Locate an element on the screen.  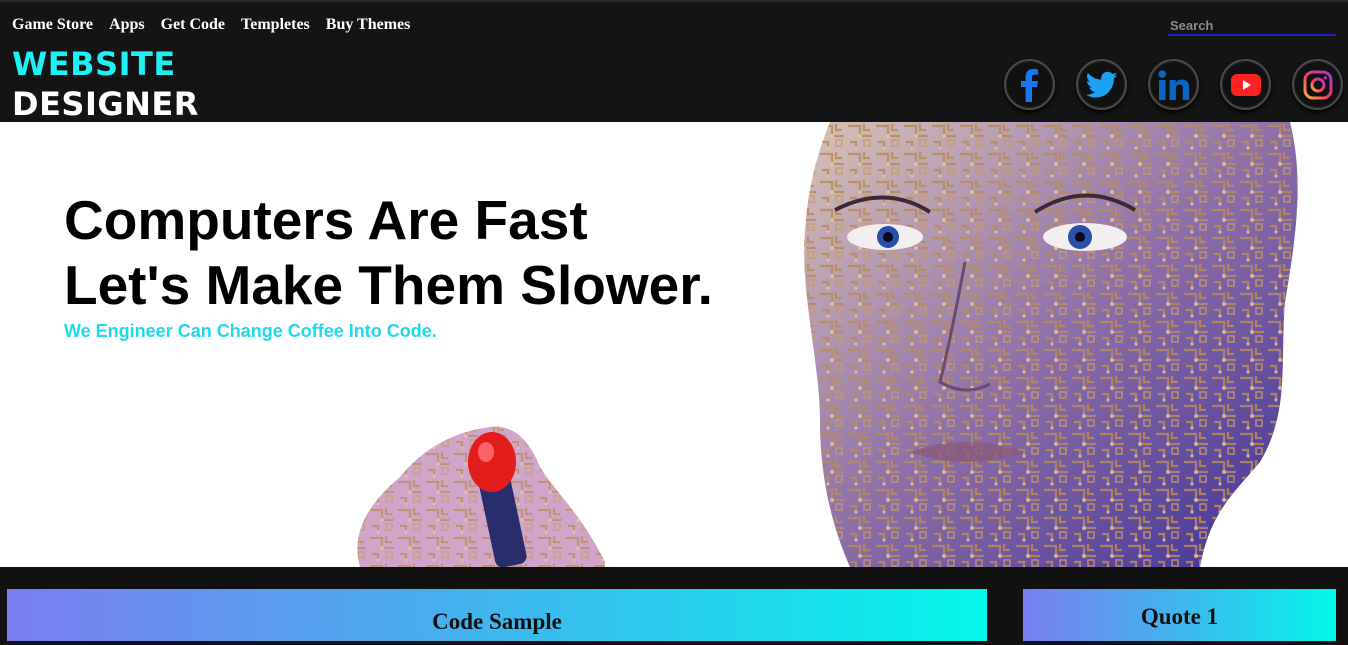
facebook-icon is located at coordinates (1029, 85).